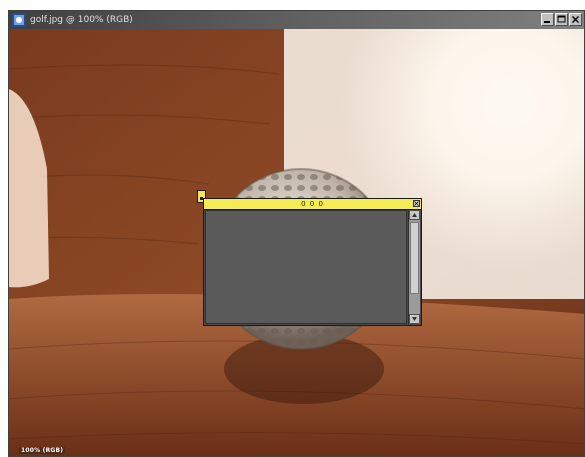 The height and width of the screenshot is (457, 585). What do you see at coordinates (414, 258) in the screenshot?
I see `scroll-thumb` at bounding box center [414, 258].